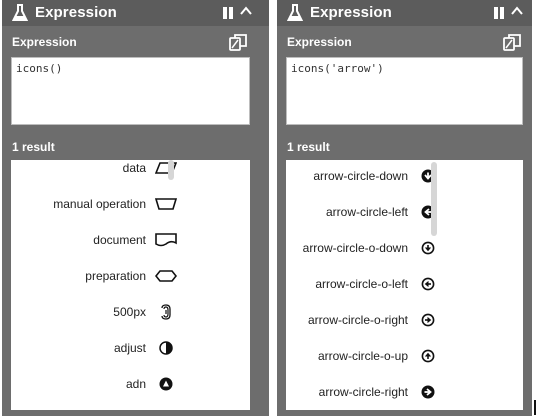 The height and width of the screenshot is (419, 536). I want to click on list-item: manual operation, so click(115, 204).